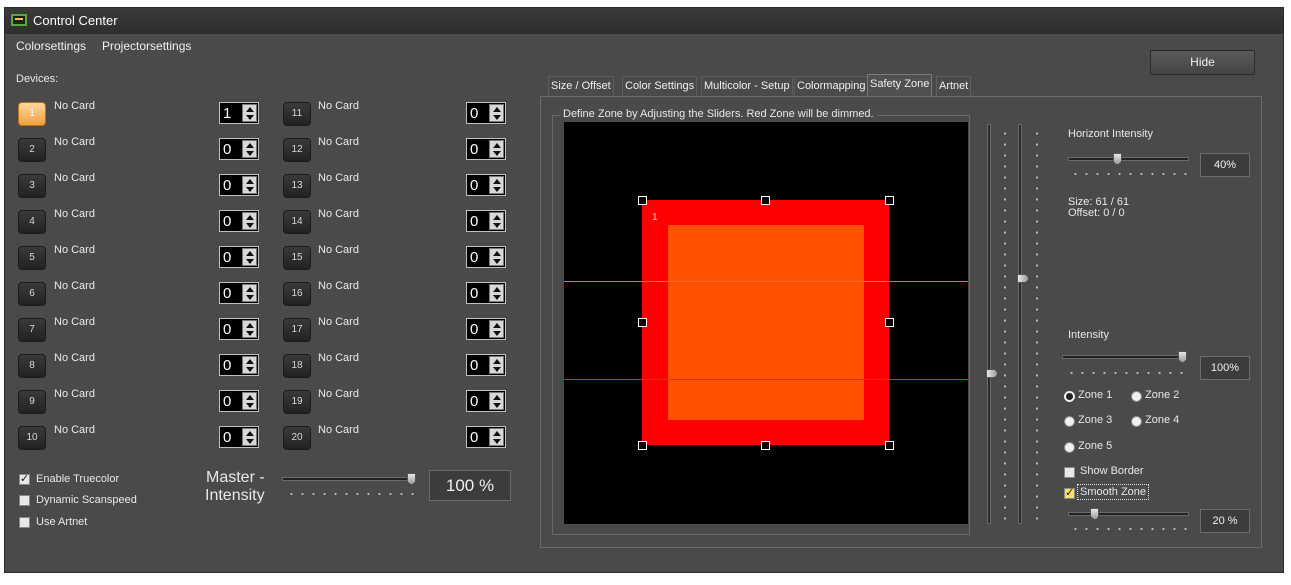  Describe the element at coordinates (297, 330) in the screenshot. I see `device-button-17: 17` at that location.